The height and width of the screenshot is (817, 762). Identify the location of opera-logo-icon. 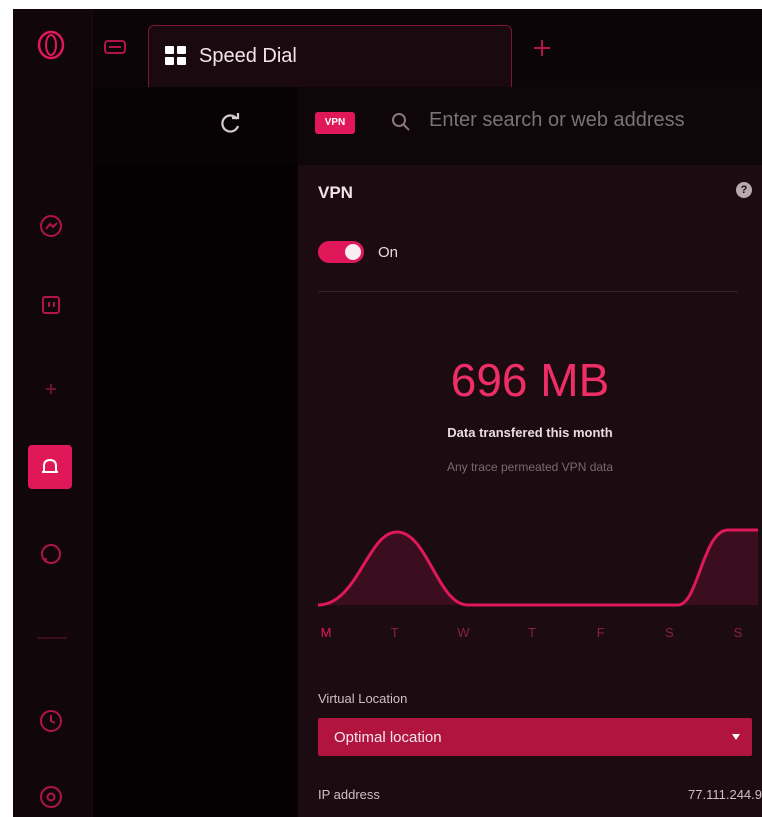
(51, 45).